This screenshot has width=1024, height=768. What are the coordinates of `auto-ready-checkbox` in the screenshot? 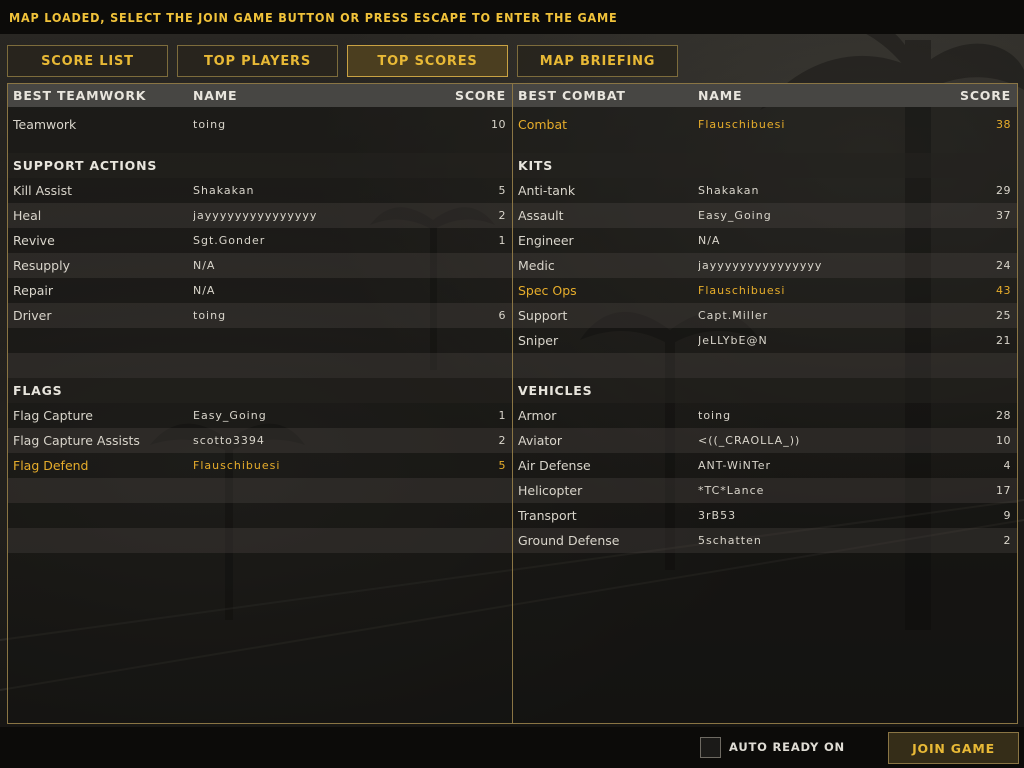 It's located at (710, 747).